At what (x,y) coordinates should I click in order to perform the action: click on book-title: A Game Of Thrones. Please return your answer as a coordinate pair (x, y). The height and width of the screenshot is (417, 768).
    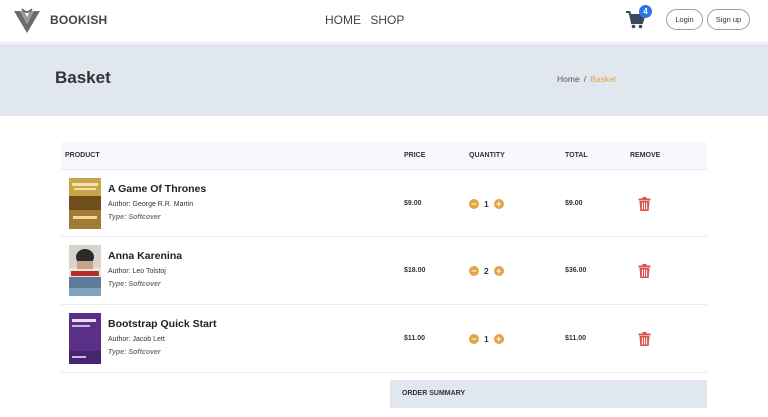
    Looking at the image, I should click on (157, 189).